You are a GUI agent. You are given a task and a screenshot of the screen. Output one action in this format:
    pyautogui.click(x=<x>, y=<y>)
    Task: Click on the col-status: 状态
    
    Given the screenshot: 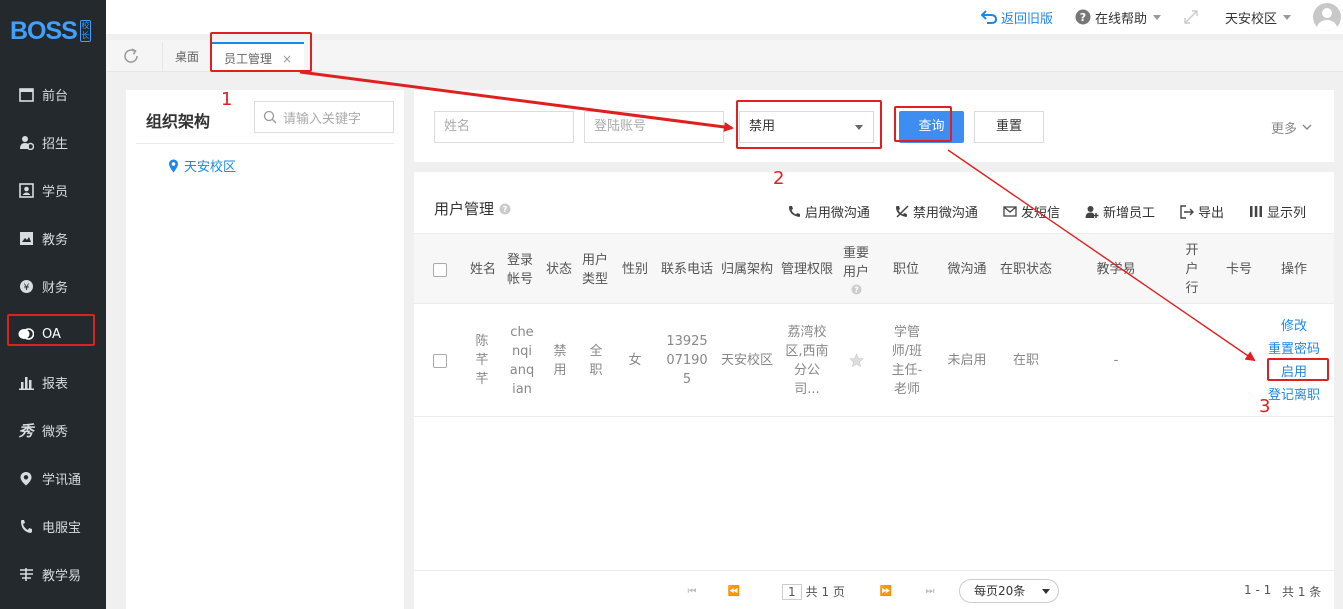 What is the action you would take?
    pyautogui.click(x=559, y=269)
    